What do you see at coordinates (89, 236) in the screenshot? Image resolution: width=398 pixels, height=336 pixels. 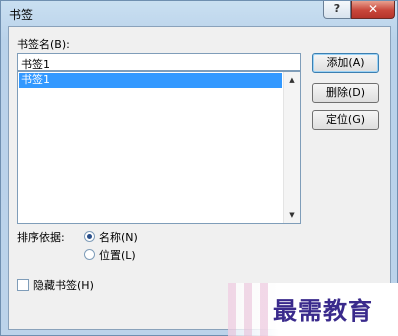 I see `sort-by-name-radio` at bounding box center [89, 236].